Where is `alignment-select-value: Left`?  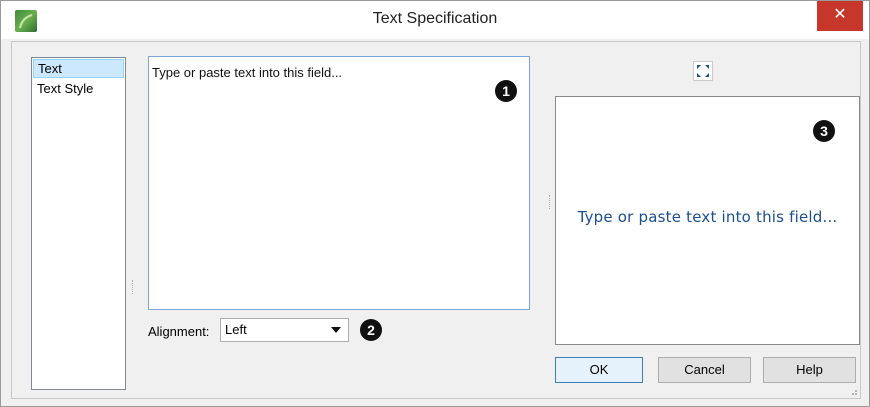 alignment-select-value: Left is located at coordinates (236, 329).